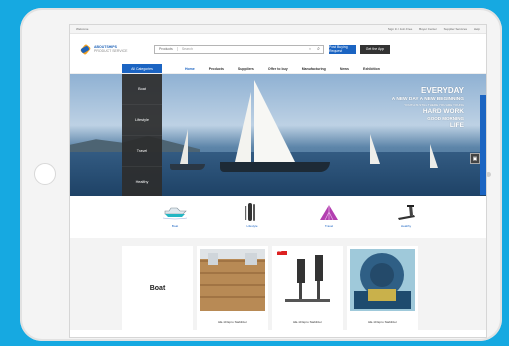 Image resolution: width=509 pixels, height=346 pixels. I want to click on nav-offer: Offer to buy, so click(278, 69).